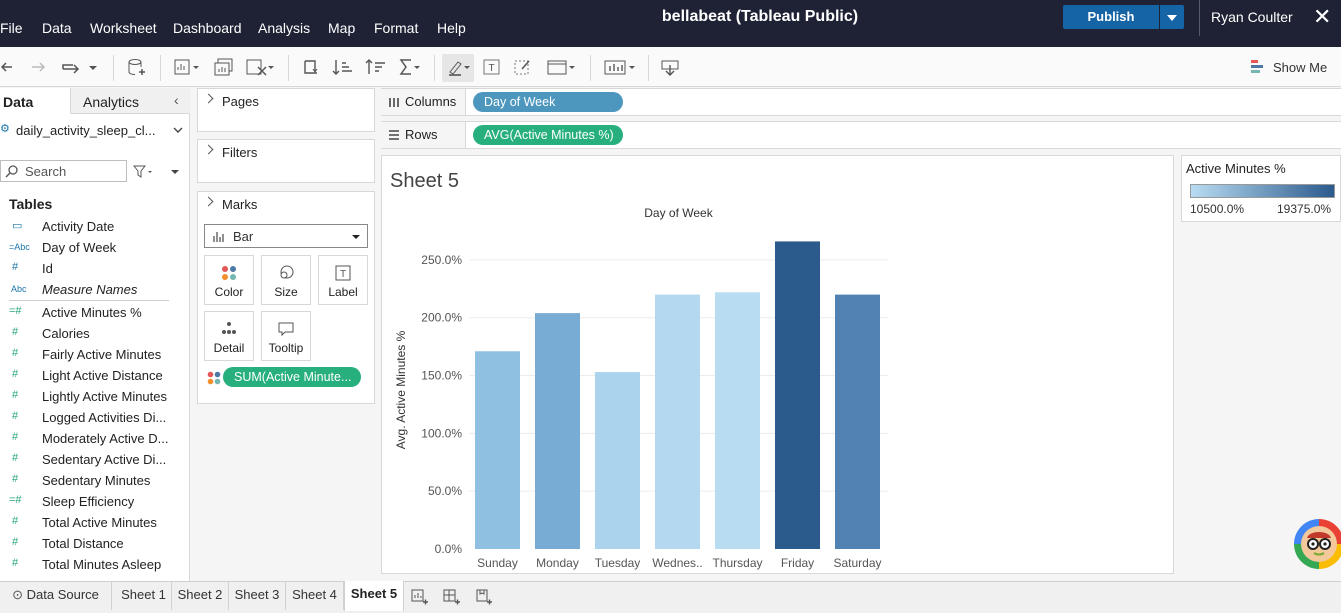  Describe the element at coordinates (123, 28) in the screenshot. I see `menu-worksheet: Worksheet` at that location.